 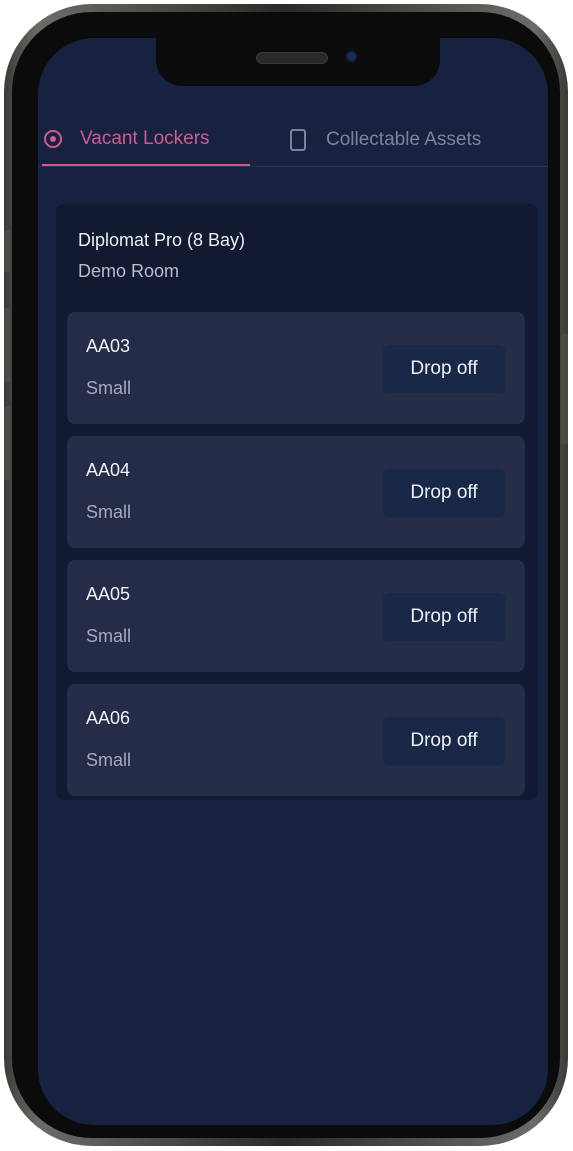 I want to click on locker-item: AA03 Small Drop off, so click(x=296, y=368).